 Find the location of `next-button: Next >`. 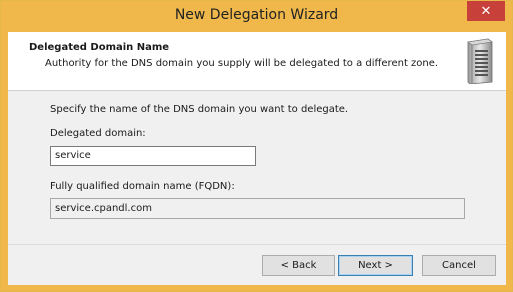

next-button: Next > is located at coordinates (375, 265).